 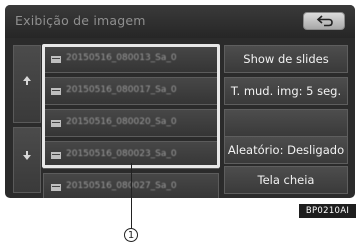 I want to click on scroll-down-button, so click(x=27, y=160).